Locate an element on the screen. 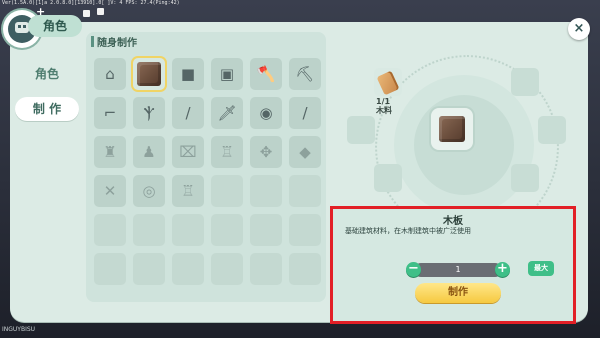  craft-slot: ⌧ is located at coordinates (188, 152).